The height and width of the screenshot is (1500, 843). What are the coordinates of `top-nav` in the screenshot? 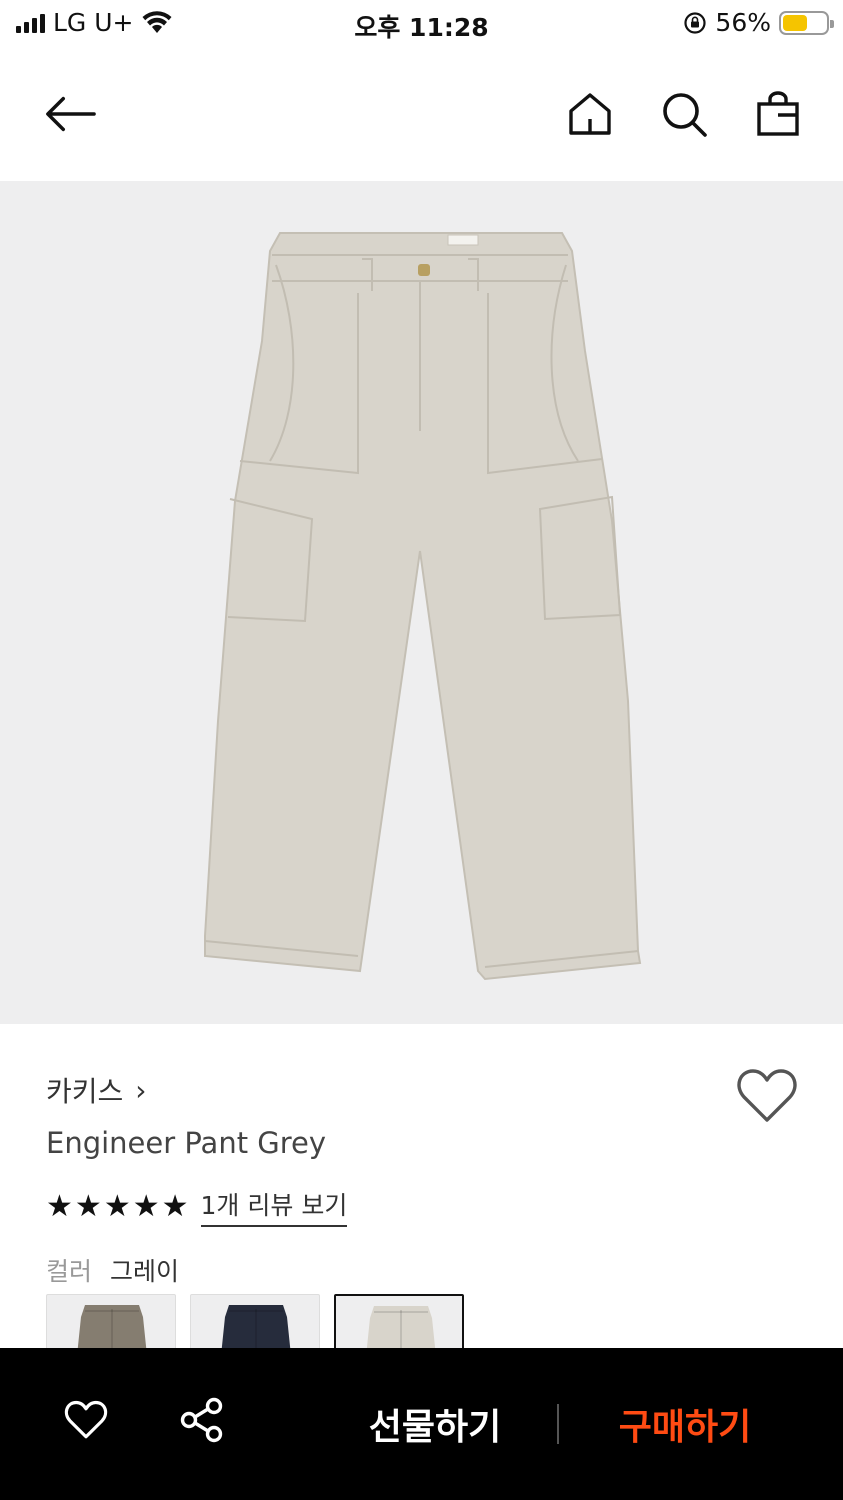 It's located at (421, 113).